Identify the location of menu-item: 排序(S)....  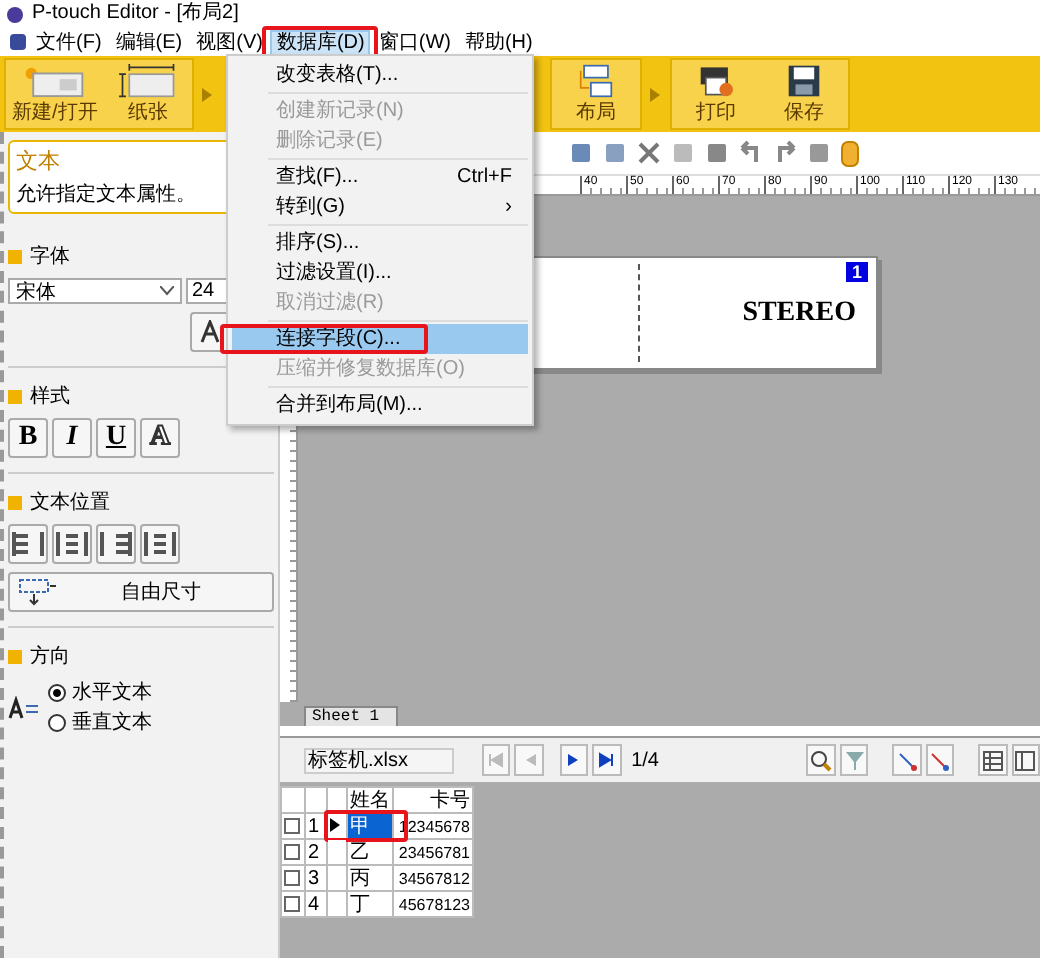
(380, 243).